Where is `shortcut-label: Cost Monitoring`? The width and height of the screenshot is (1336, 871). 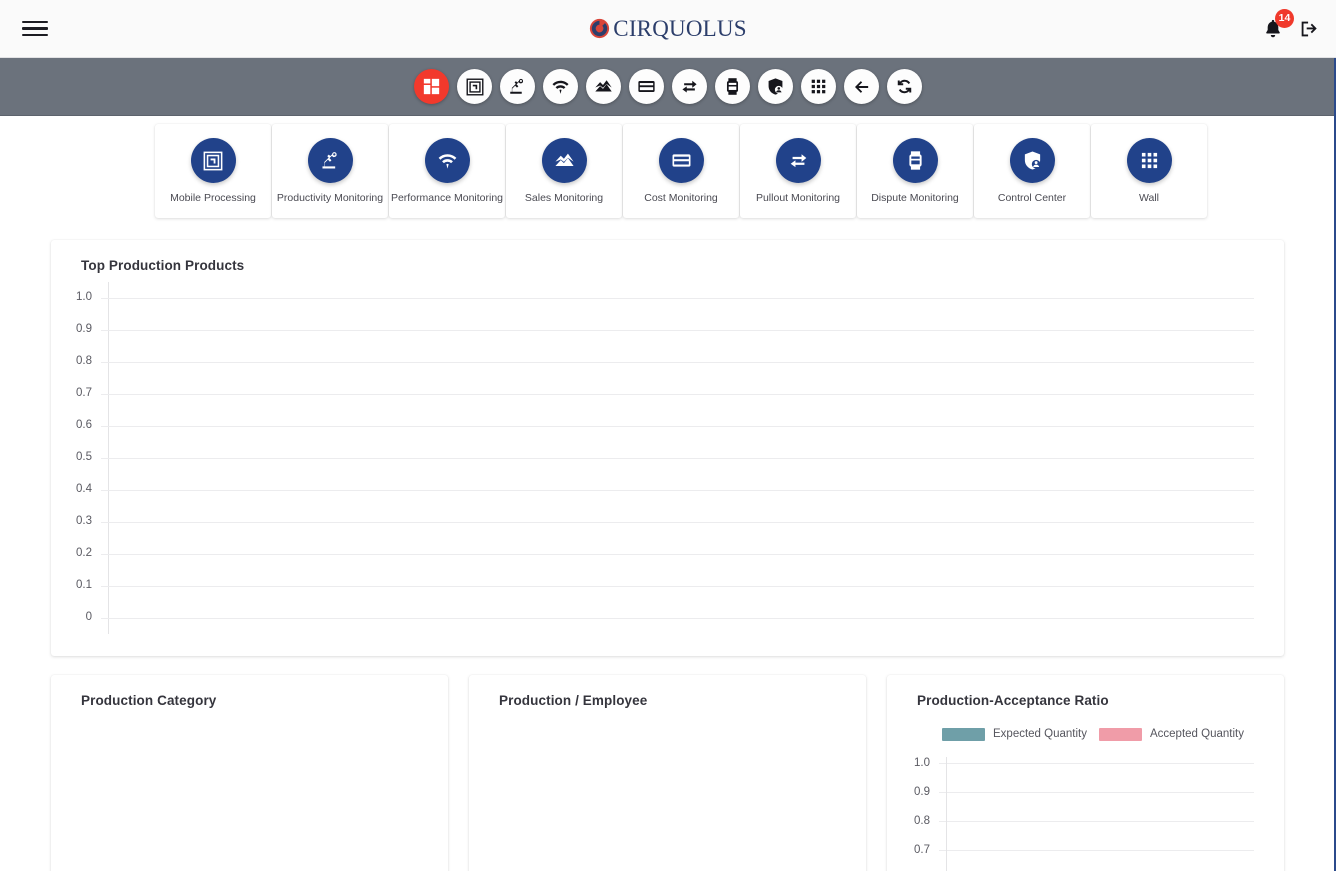 shortcut-label: Cost Monitoring is located at coordinates (681, 198).